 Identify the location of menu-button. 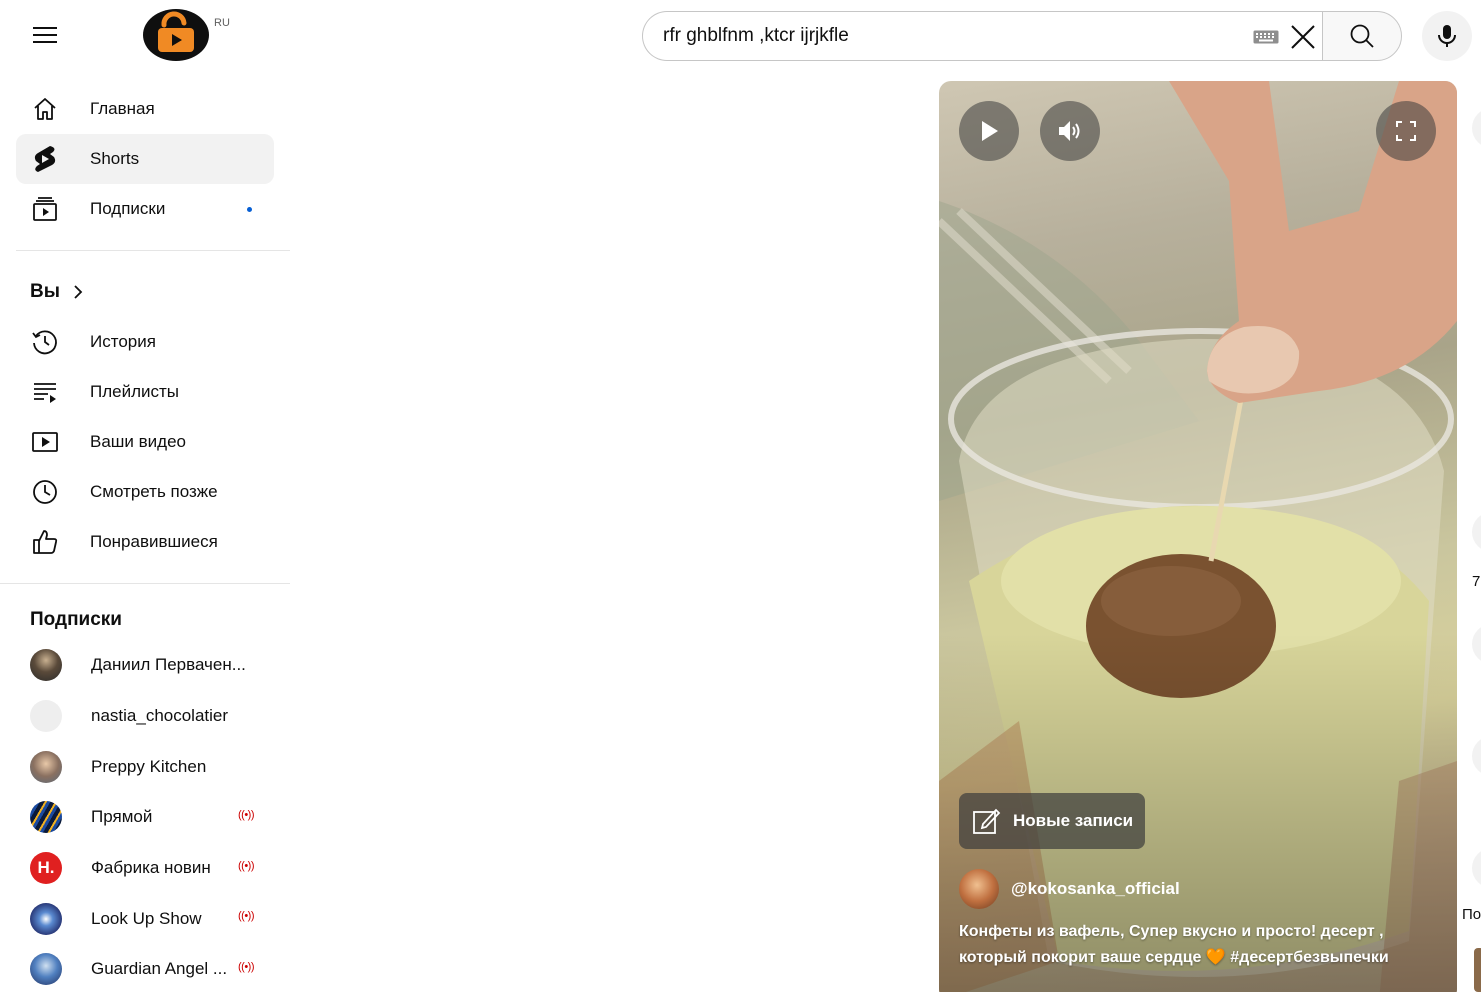
(45, 35).